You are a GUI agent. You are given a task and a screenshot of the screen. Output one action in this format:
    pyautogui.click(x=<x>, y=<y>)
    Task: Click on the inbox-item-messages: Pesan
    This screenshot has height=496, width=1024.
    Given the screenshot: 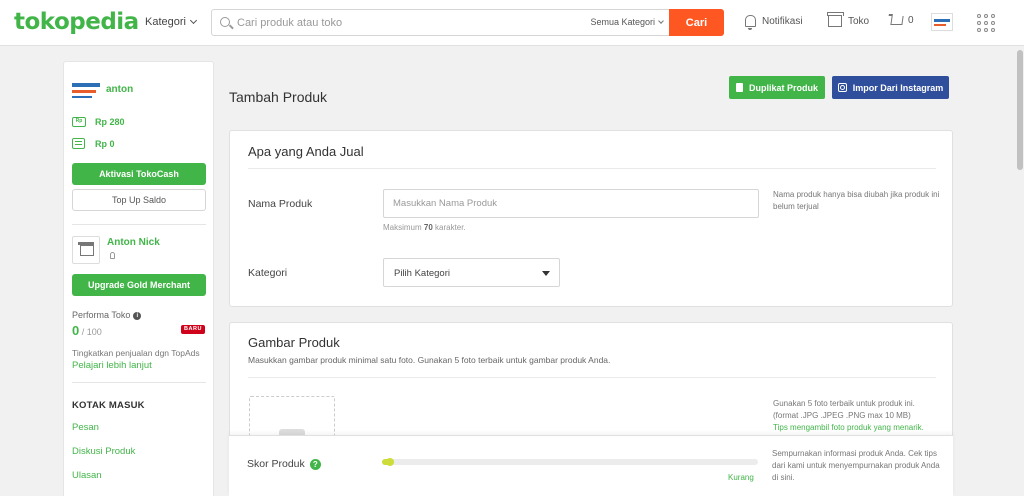 What is the action you would take?
    pyautogui.click(x=85, y=427)
    